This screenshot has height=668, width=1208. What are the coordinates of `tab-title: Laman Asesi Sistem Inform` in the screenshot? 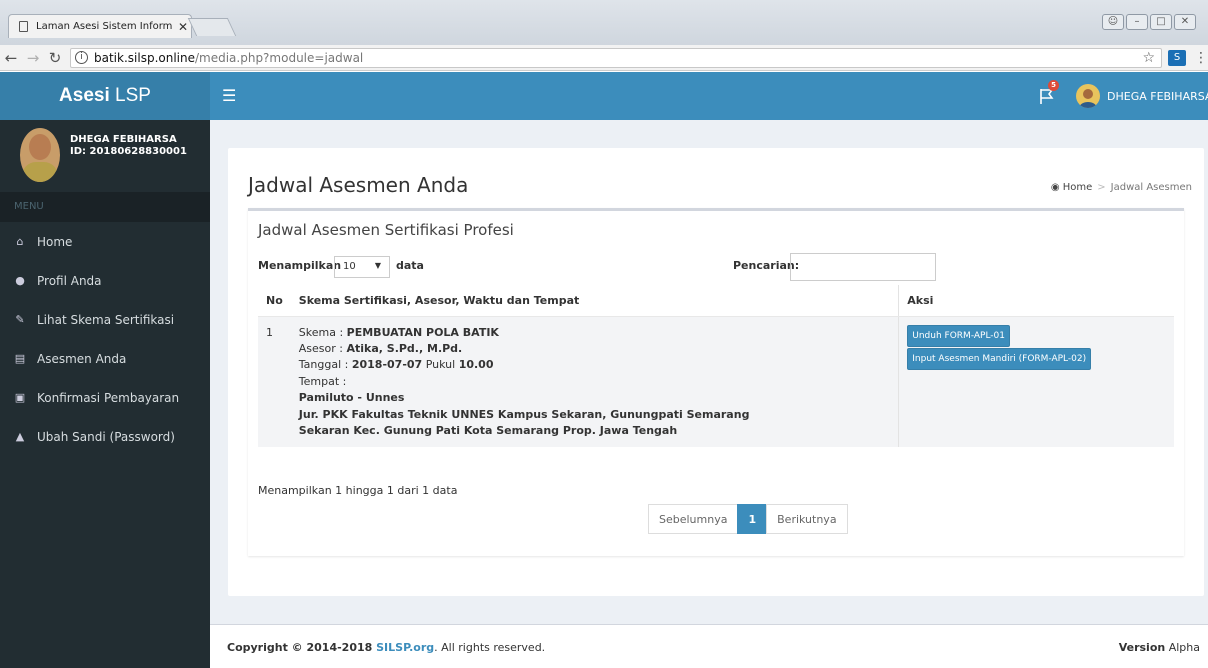 It's located at (104, 26).